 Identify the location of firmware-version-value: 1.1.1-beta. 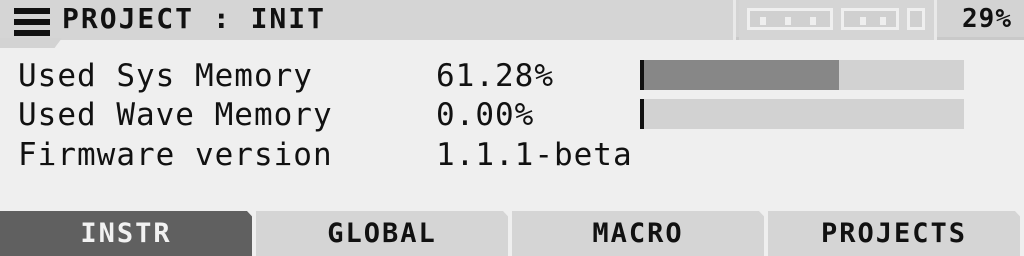
(534, 155).